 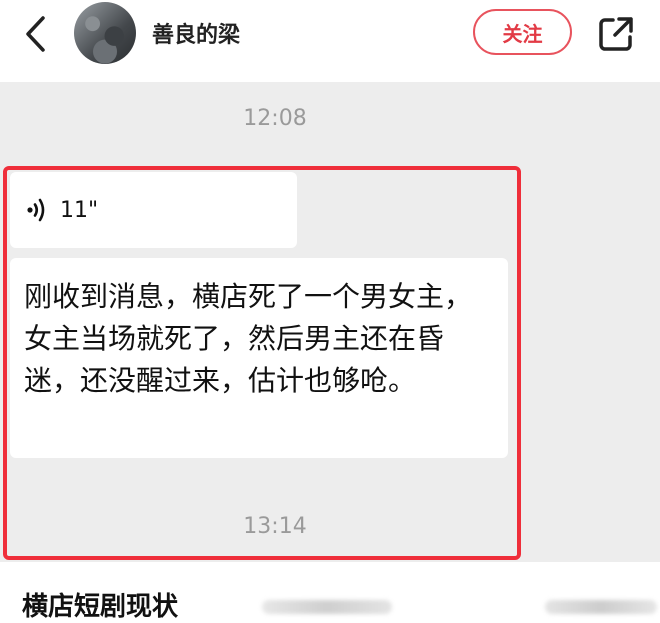 I want to click on username: 善良的梁, so click(x=196, y=33).